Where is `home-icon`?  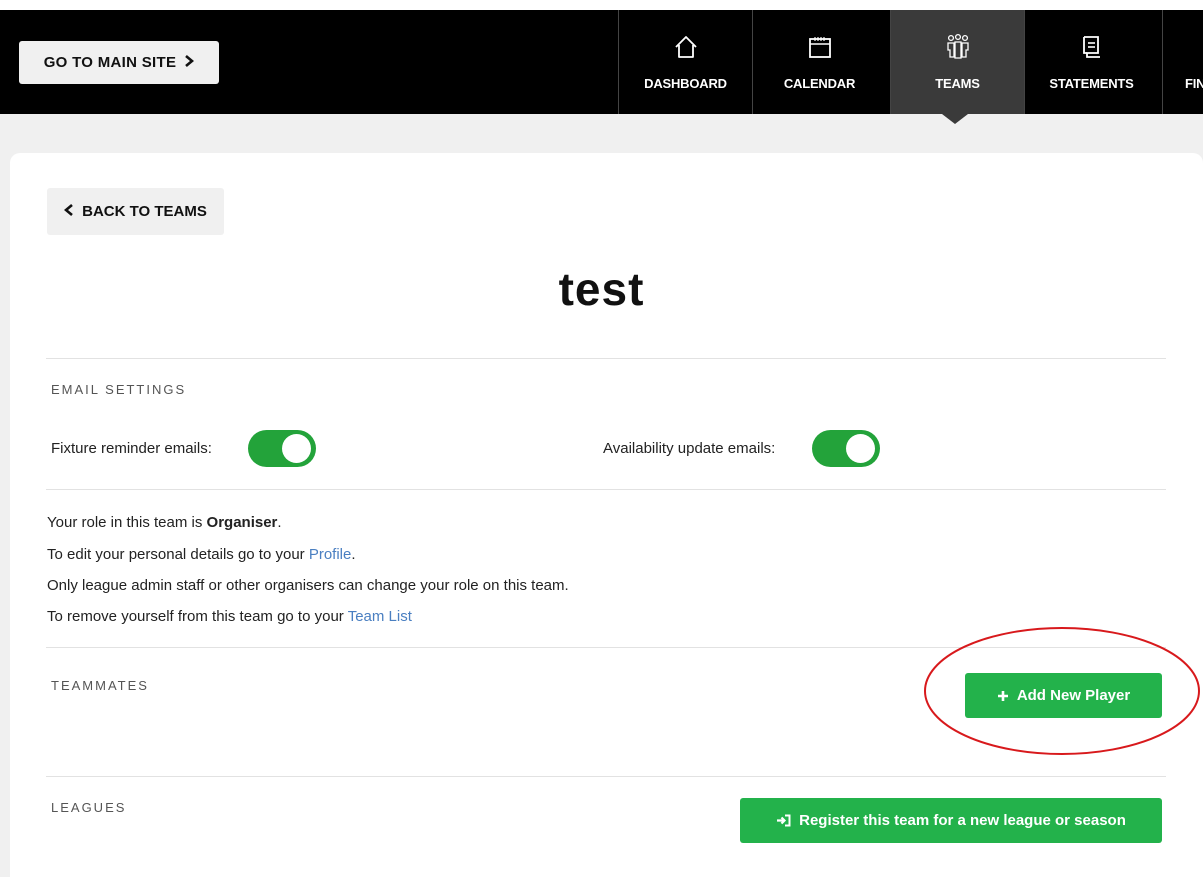
home-icon is located at coordinates (686, 47).